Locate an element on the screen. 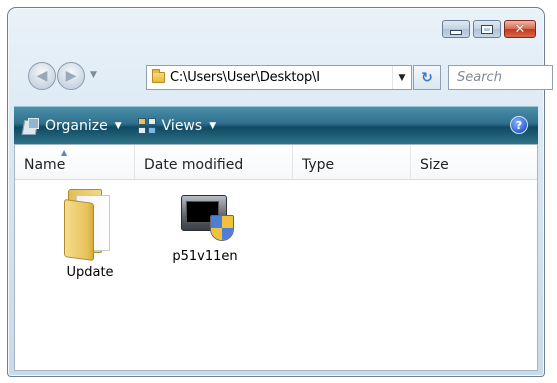 The width and height of the screenshot is (557, 383). organize-icon is located at coordinates (30, 125).